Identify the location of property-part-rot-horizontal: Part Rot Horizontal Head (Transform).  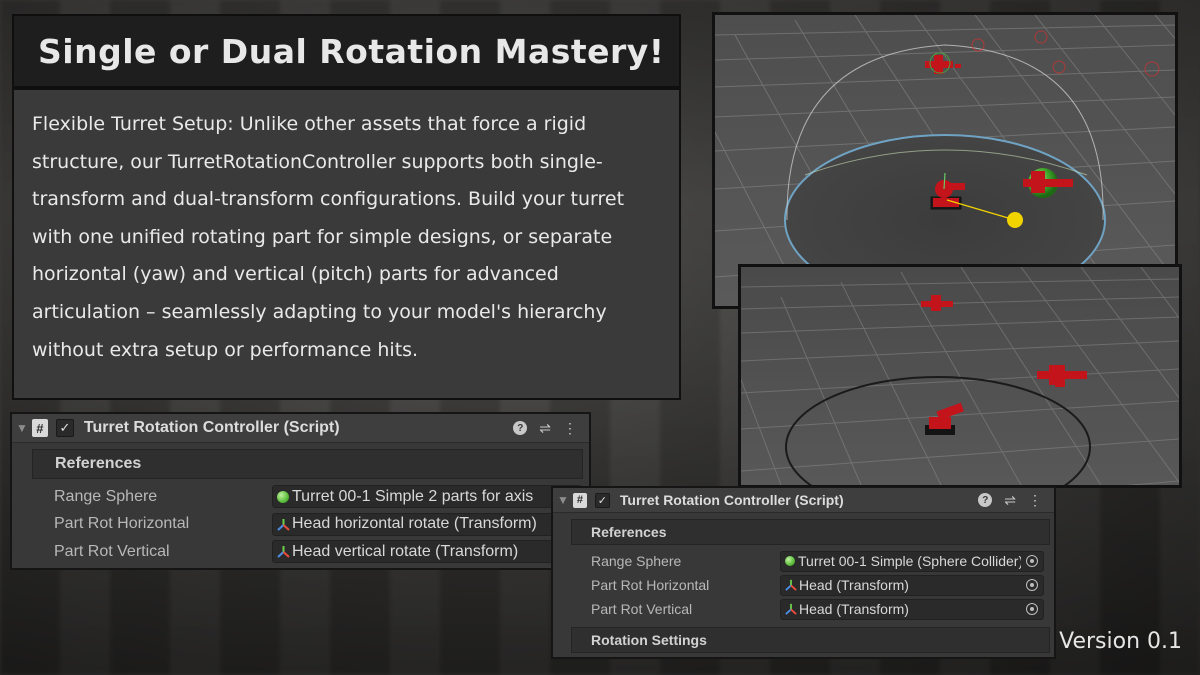
(803, 585).